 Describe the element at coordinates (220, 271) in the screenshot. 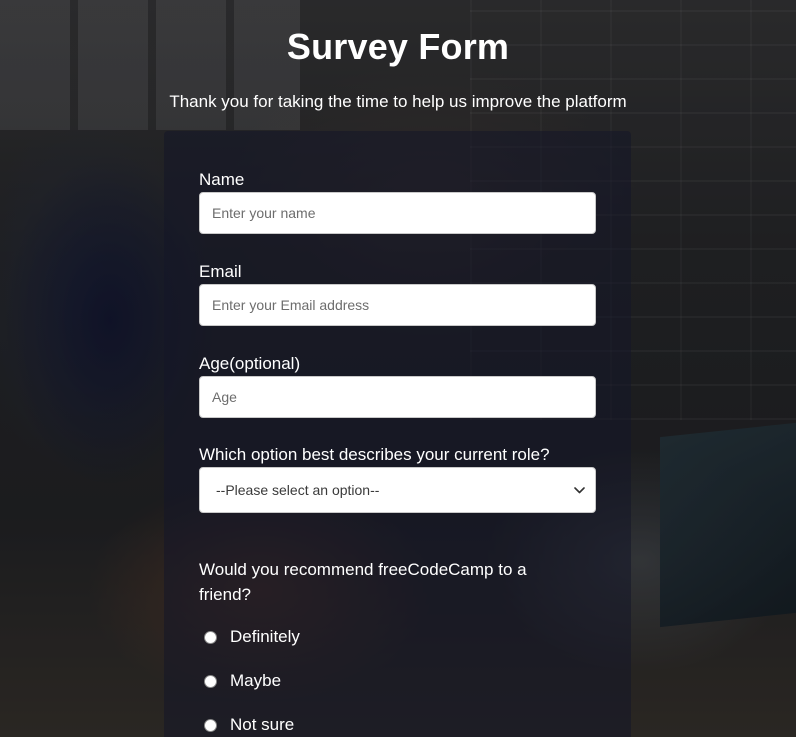

I see `email-label: Email` at that location.